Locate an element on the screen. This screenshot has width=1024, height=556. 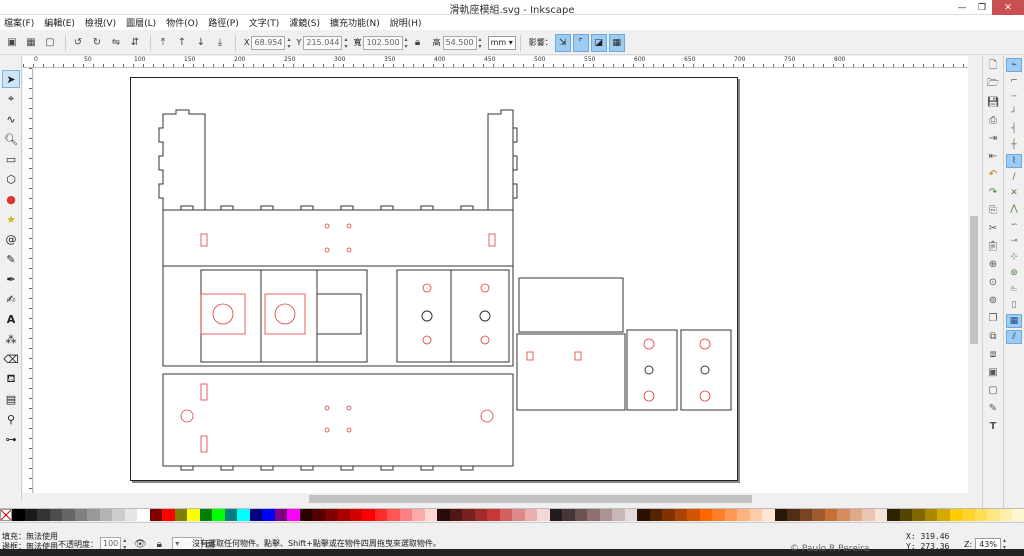
lower-to-bottom-icon: ⤓ is located at coordinates (220, 43).